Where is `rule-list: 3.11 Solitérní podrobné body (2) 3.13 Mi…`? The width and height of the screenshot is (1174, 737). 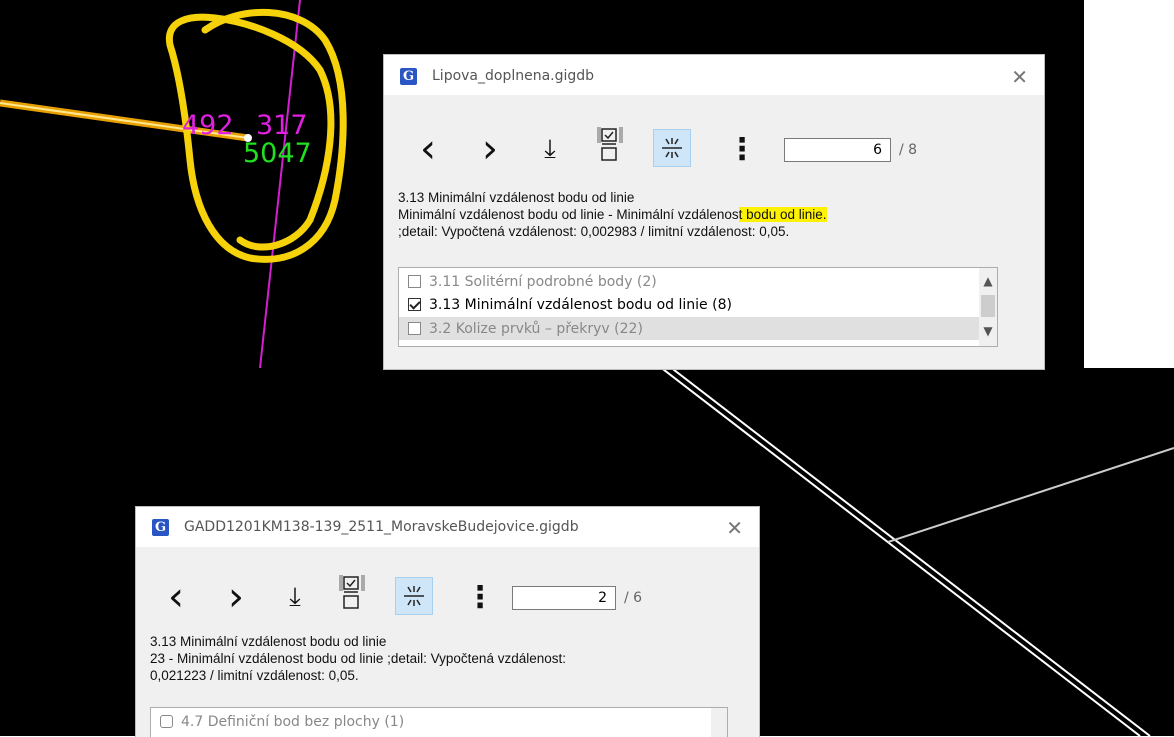
rule-list: 3.11 Solitérní podrobné body (2) 3.13 Mi… is located at coordinates (698, 307).